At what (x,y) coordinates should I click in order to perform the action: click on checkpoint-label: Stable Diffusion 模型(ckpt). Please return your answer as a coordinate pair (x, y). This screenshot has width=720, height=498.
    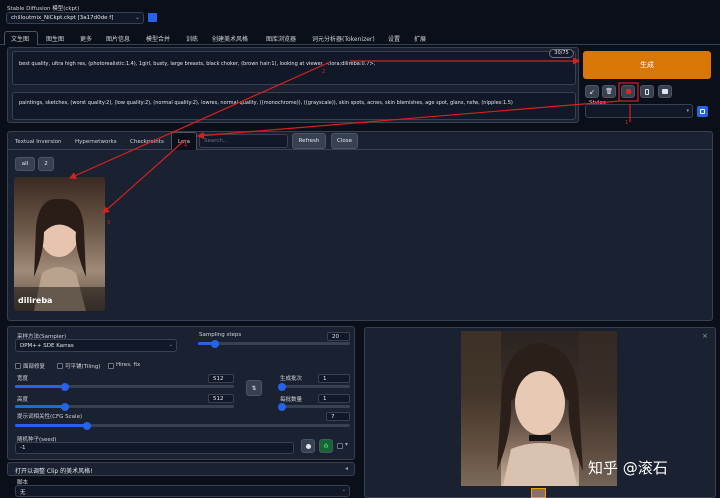
    Looking at the image, I should click on (43, 9).